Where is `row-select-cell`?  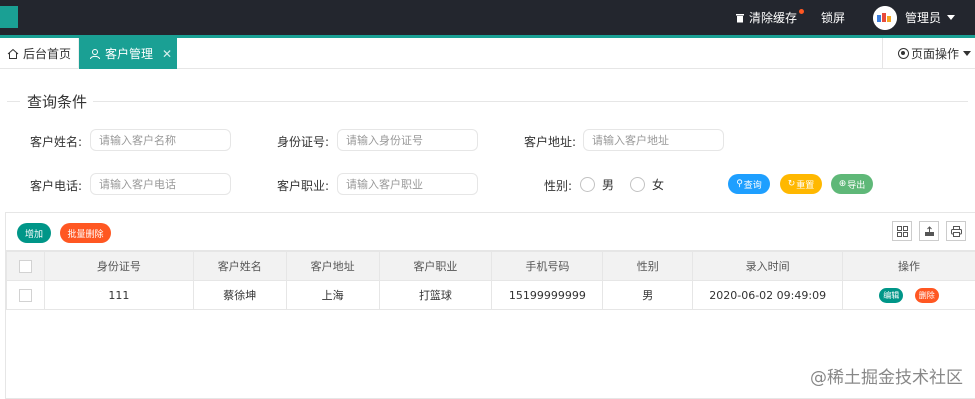
row-select-cell is located at coordinates (25, 295).